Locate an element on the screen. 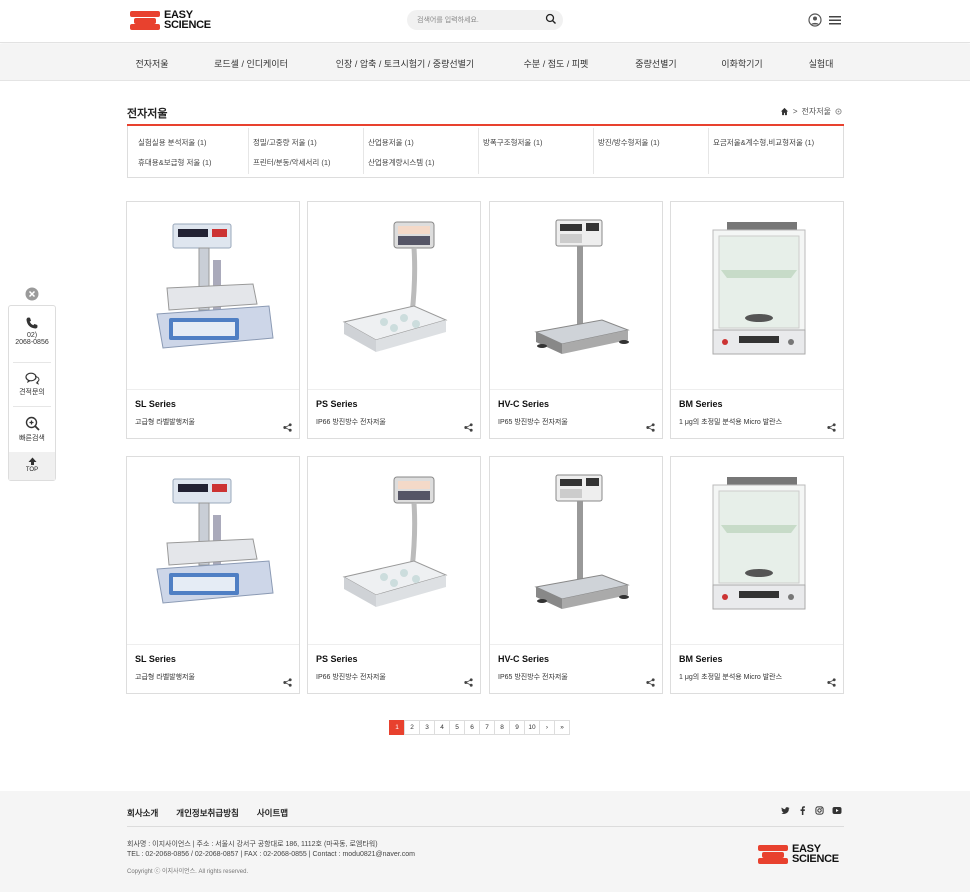 The width and height of the screenshot is (970, 892). sidebar-quick-search: 빠른검색 is located at coordinates (32, 429).